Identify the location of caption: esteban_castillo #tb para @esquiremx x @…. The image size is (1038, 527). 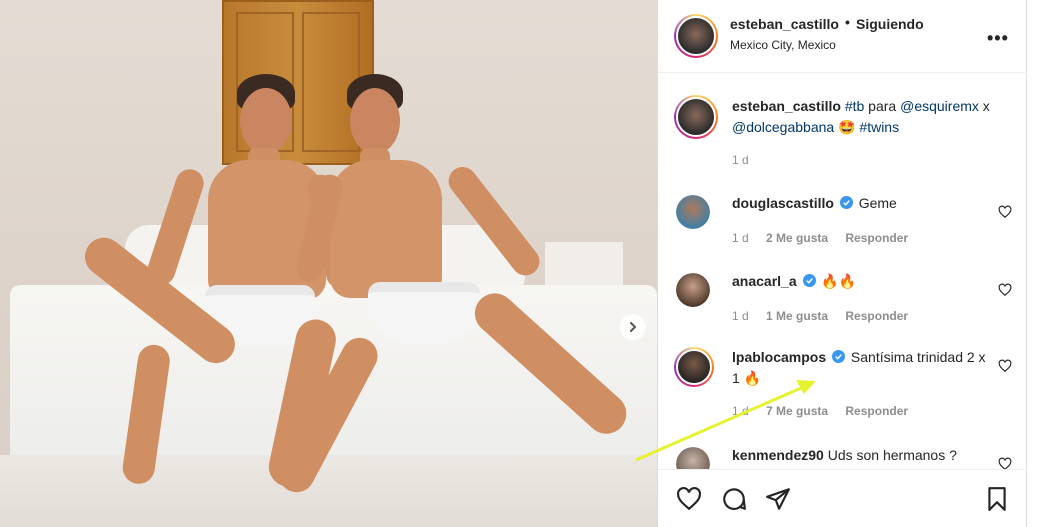
(842, 135).